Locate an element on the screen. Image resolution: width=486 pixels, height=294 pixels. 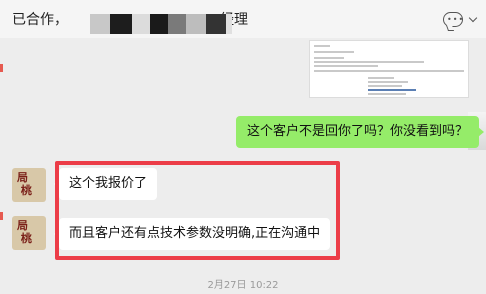
doc-link-line is located at coordinates (392, 90).